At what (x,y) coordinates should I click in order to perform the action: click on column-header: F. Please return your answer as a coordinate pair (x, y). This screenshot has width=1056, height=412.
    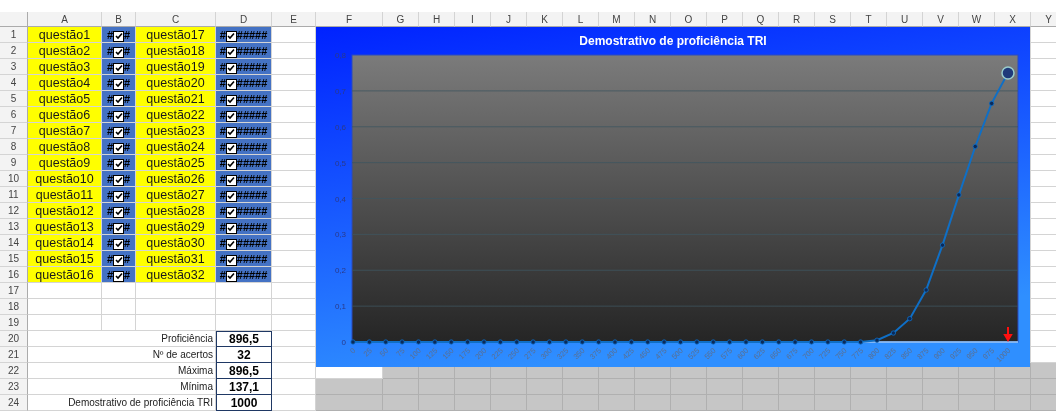
    Looking at the image, I should click on (349, 19).